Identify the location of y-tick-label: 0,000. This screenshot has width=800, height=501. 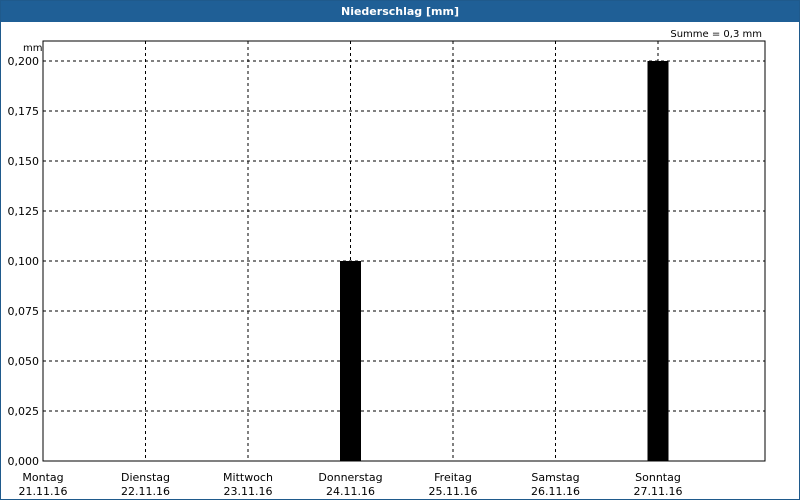
(24, 461).